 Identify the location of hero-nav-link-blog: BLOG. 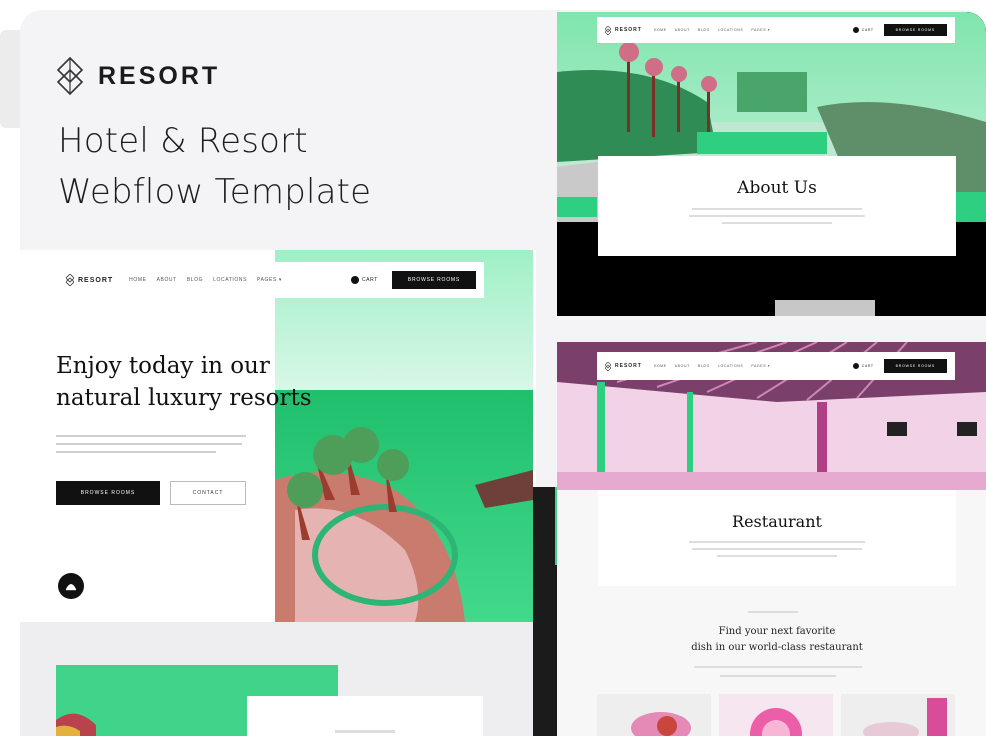
(195, 280).